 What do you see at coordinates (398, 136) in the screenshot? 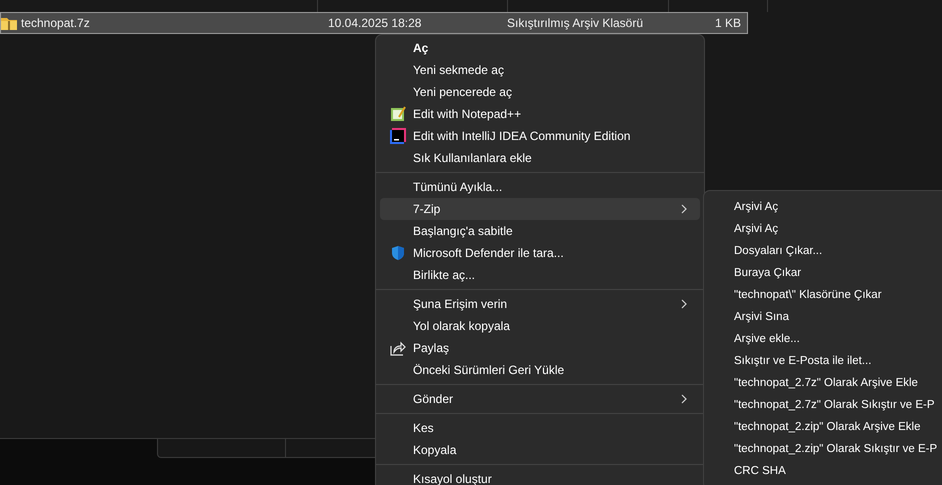
I see `app-logo-icon` at bounding box center [398, 136].